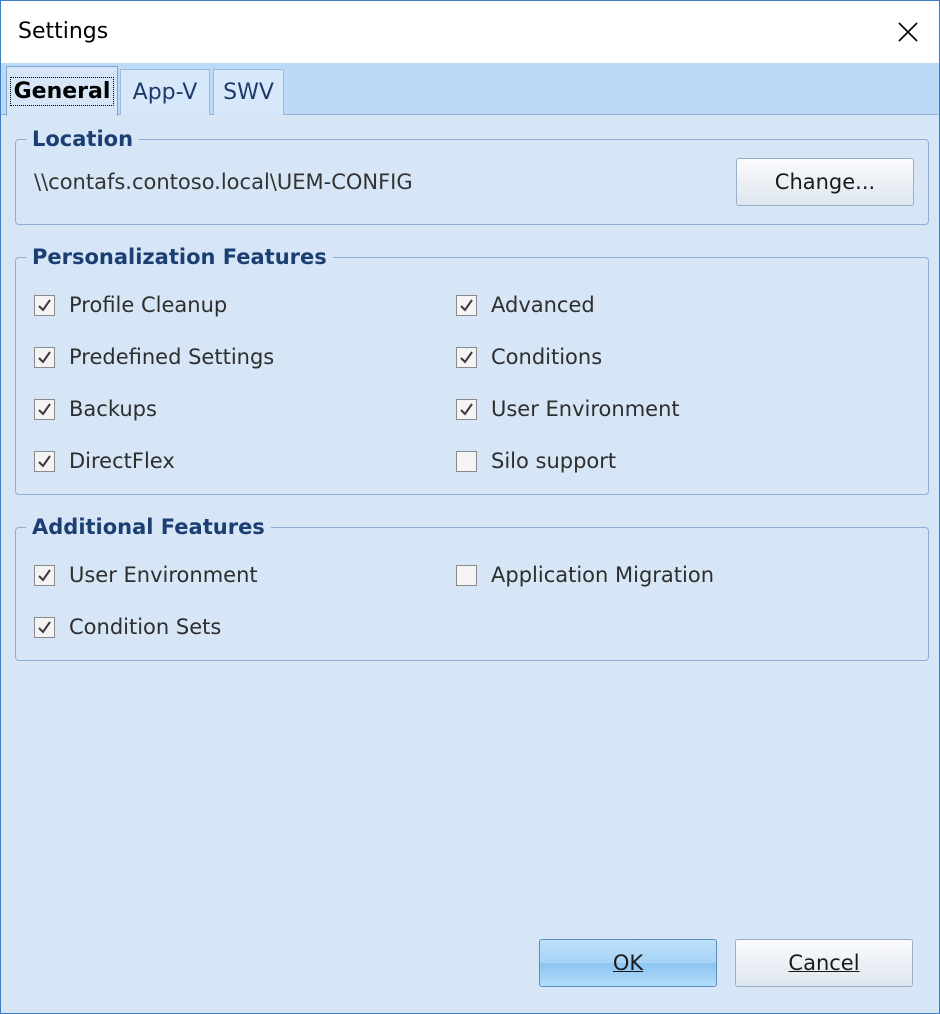  What do you see at coordinates (172, 357) in the screenshot?
I see `checkbox-label: Predefined Settings` at bounding box center [172, 357].